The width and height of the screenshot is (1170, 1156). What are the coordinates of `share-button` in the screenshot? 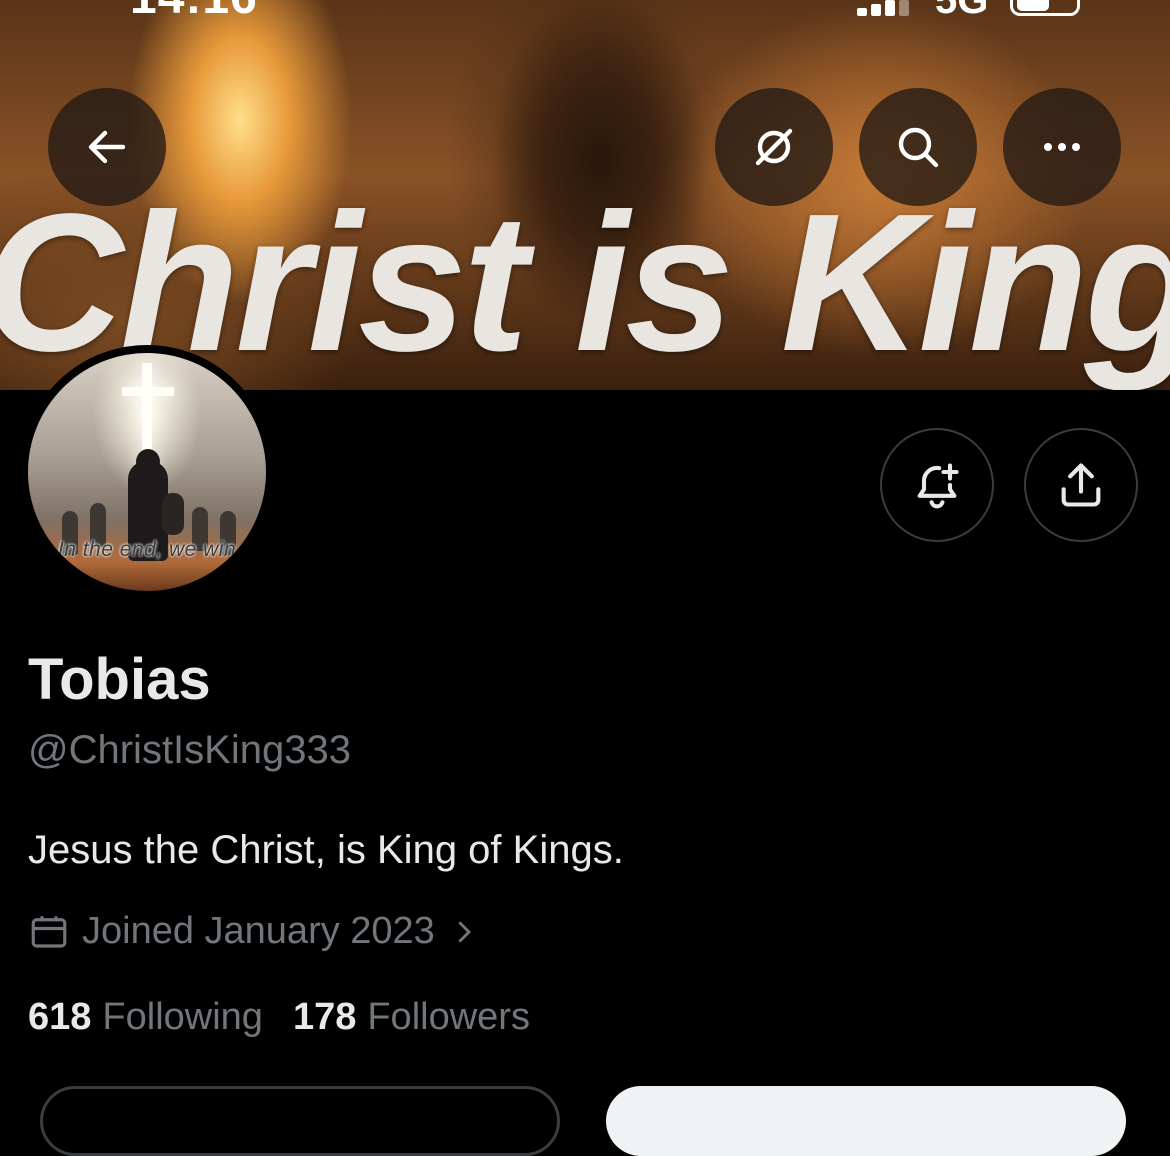 It's located at (1081, 485).